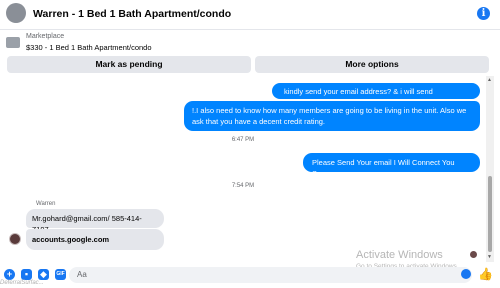 This screenshot has height=288, width=500. I want to click on emoji-icon, so click(466, 274).